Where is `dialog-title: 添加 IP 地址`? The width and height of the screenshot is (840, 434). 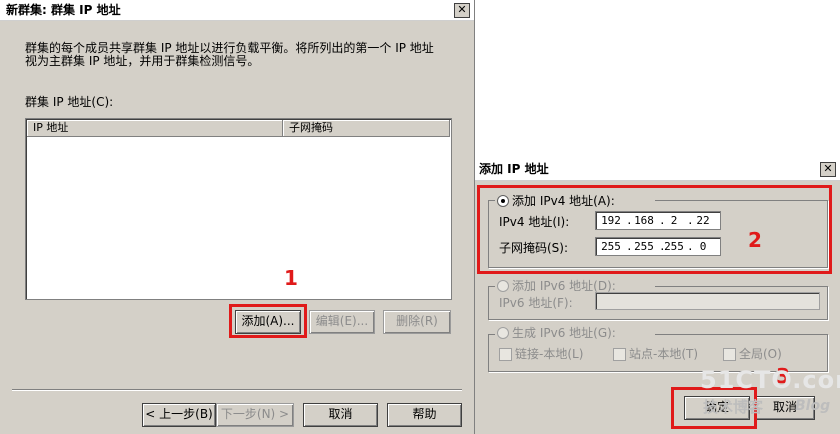 dialog-title: 添加 IP 地址 is located at coordinates (514, 169).